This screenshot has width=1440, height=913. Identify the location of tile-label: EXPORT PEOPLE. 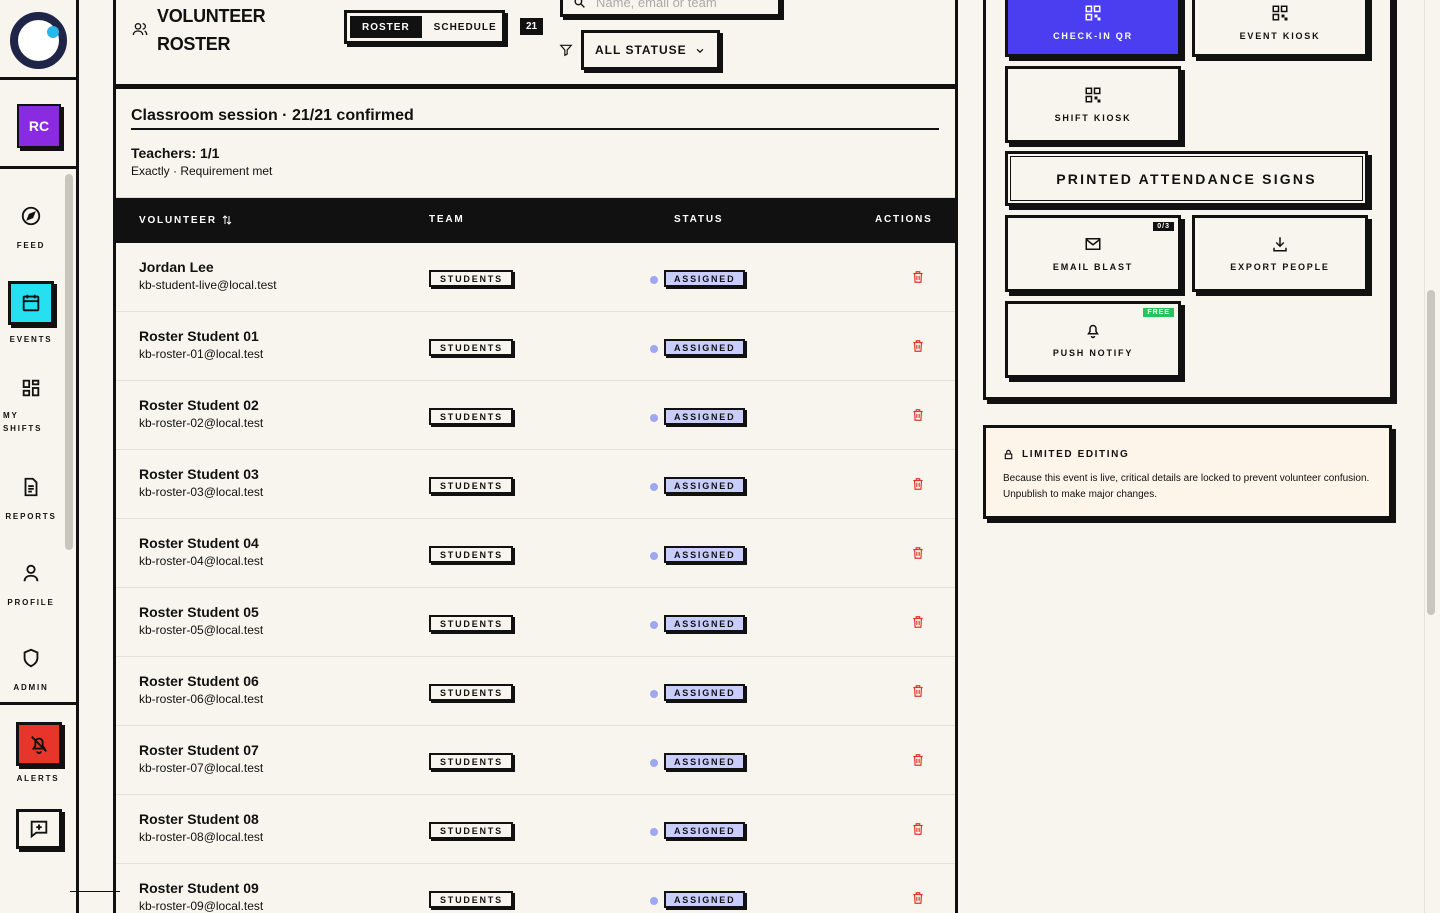
(1280, 267).